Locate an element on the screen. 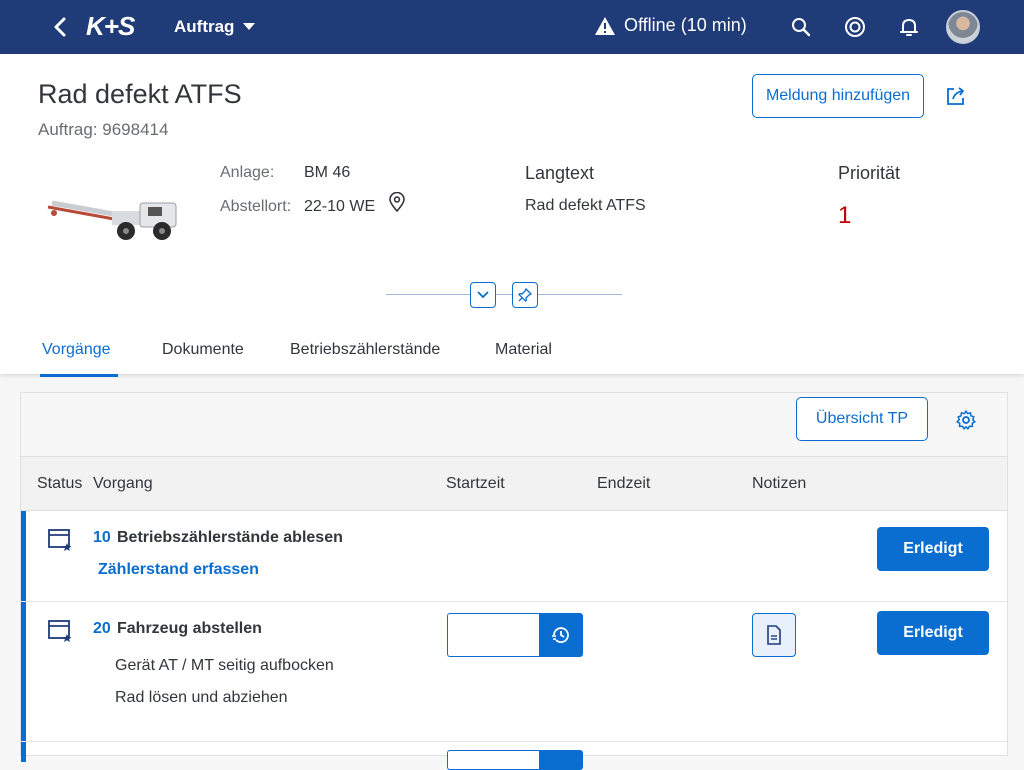 This screenshot has height=770, width=1024. anlage-value: BM 46 is located at coordinates (327, 172).